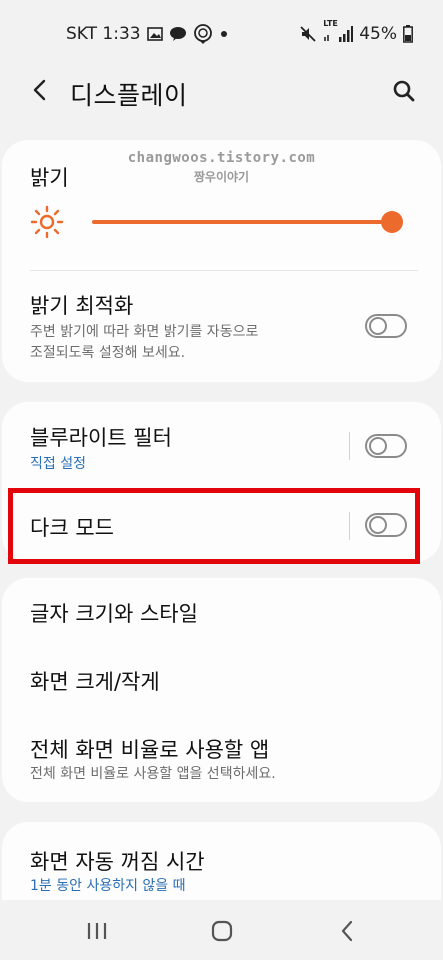  I want to click on page-title: 디스플레이, so click(129, 95).